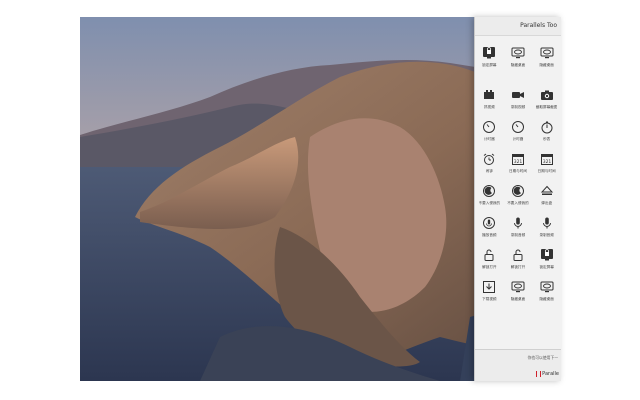 The width and height of the screenshot is (640, 400). Describe the element at coordinates (518, 365) in the screenshot. I see `panel-footer: 你也可以使用下一 Paralle` at that location.